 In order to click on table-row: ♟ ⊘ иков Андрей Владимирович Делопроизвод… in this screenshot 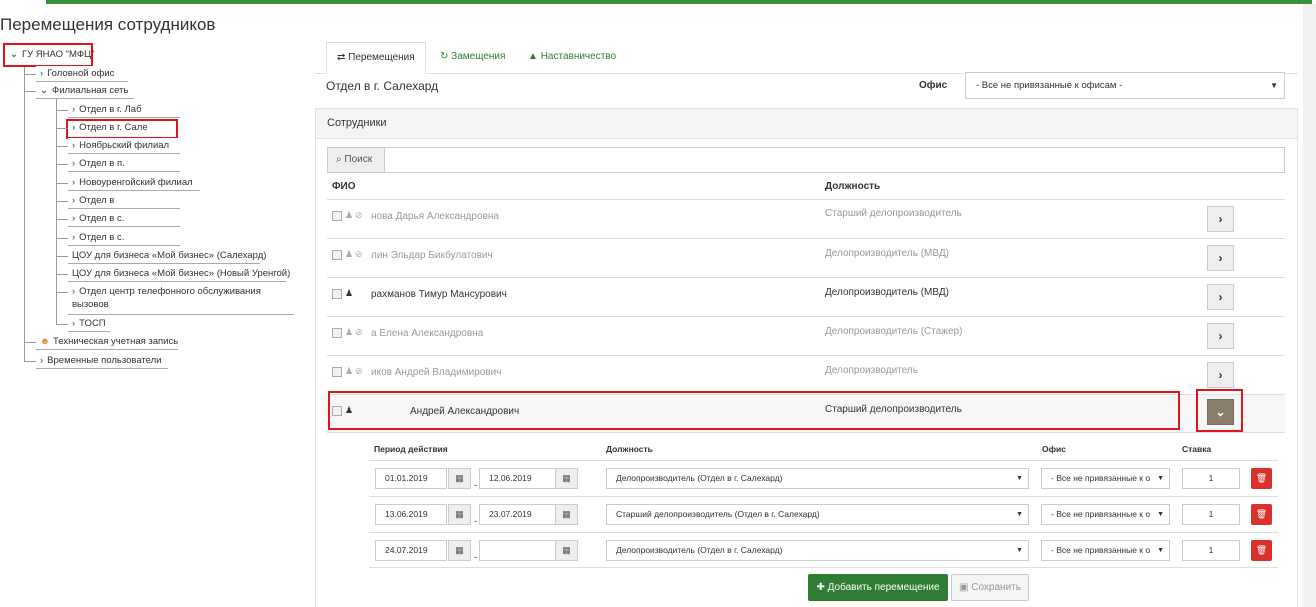, I will do `click(806, 374)`.